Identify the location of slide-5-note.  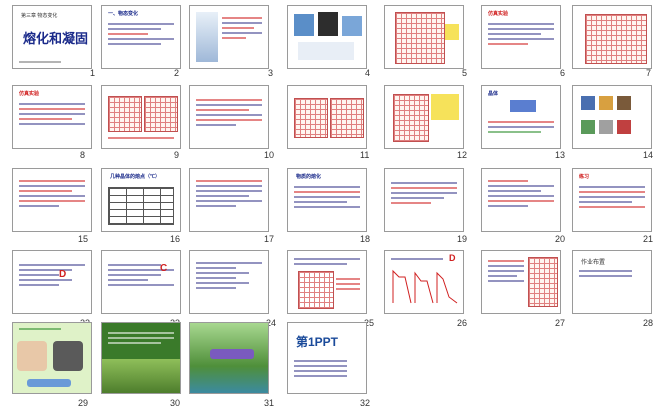
(452, 32).